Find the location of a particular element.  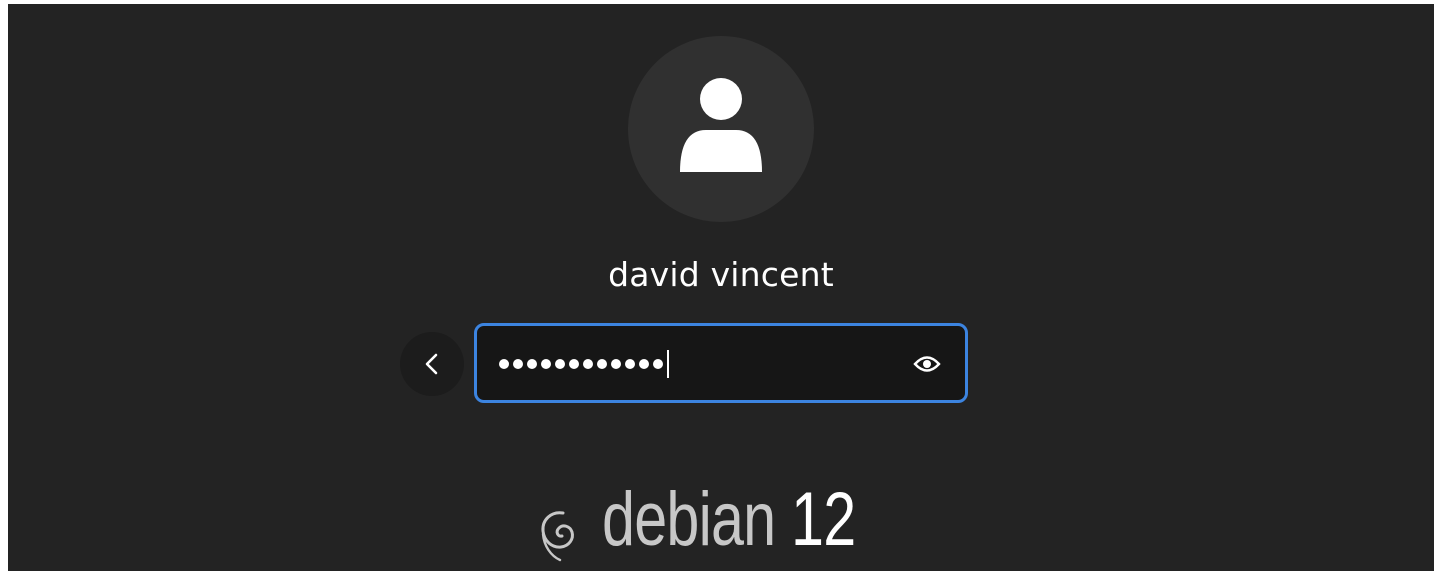

eye-icon is located at coordinates (927, 364).